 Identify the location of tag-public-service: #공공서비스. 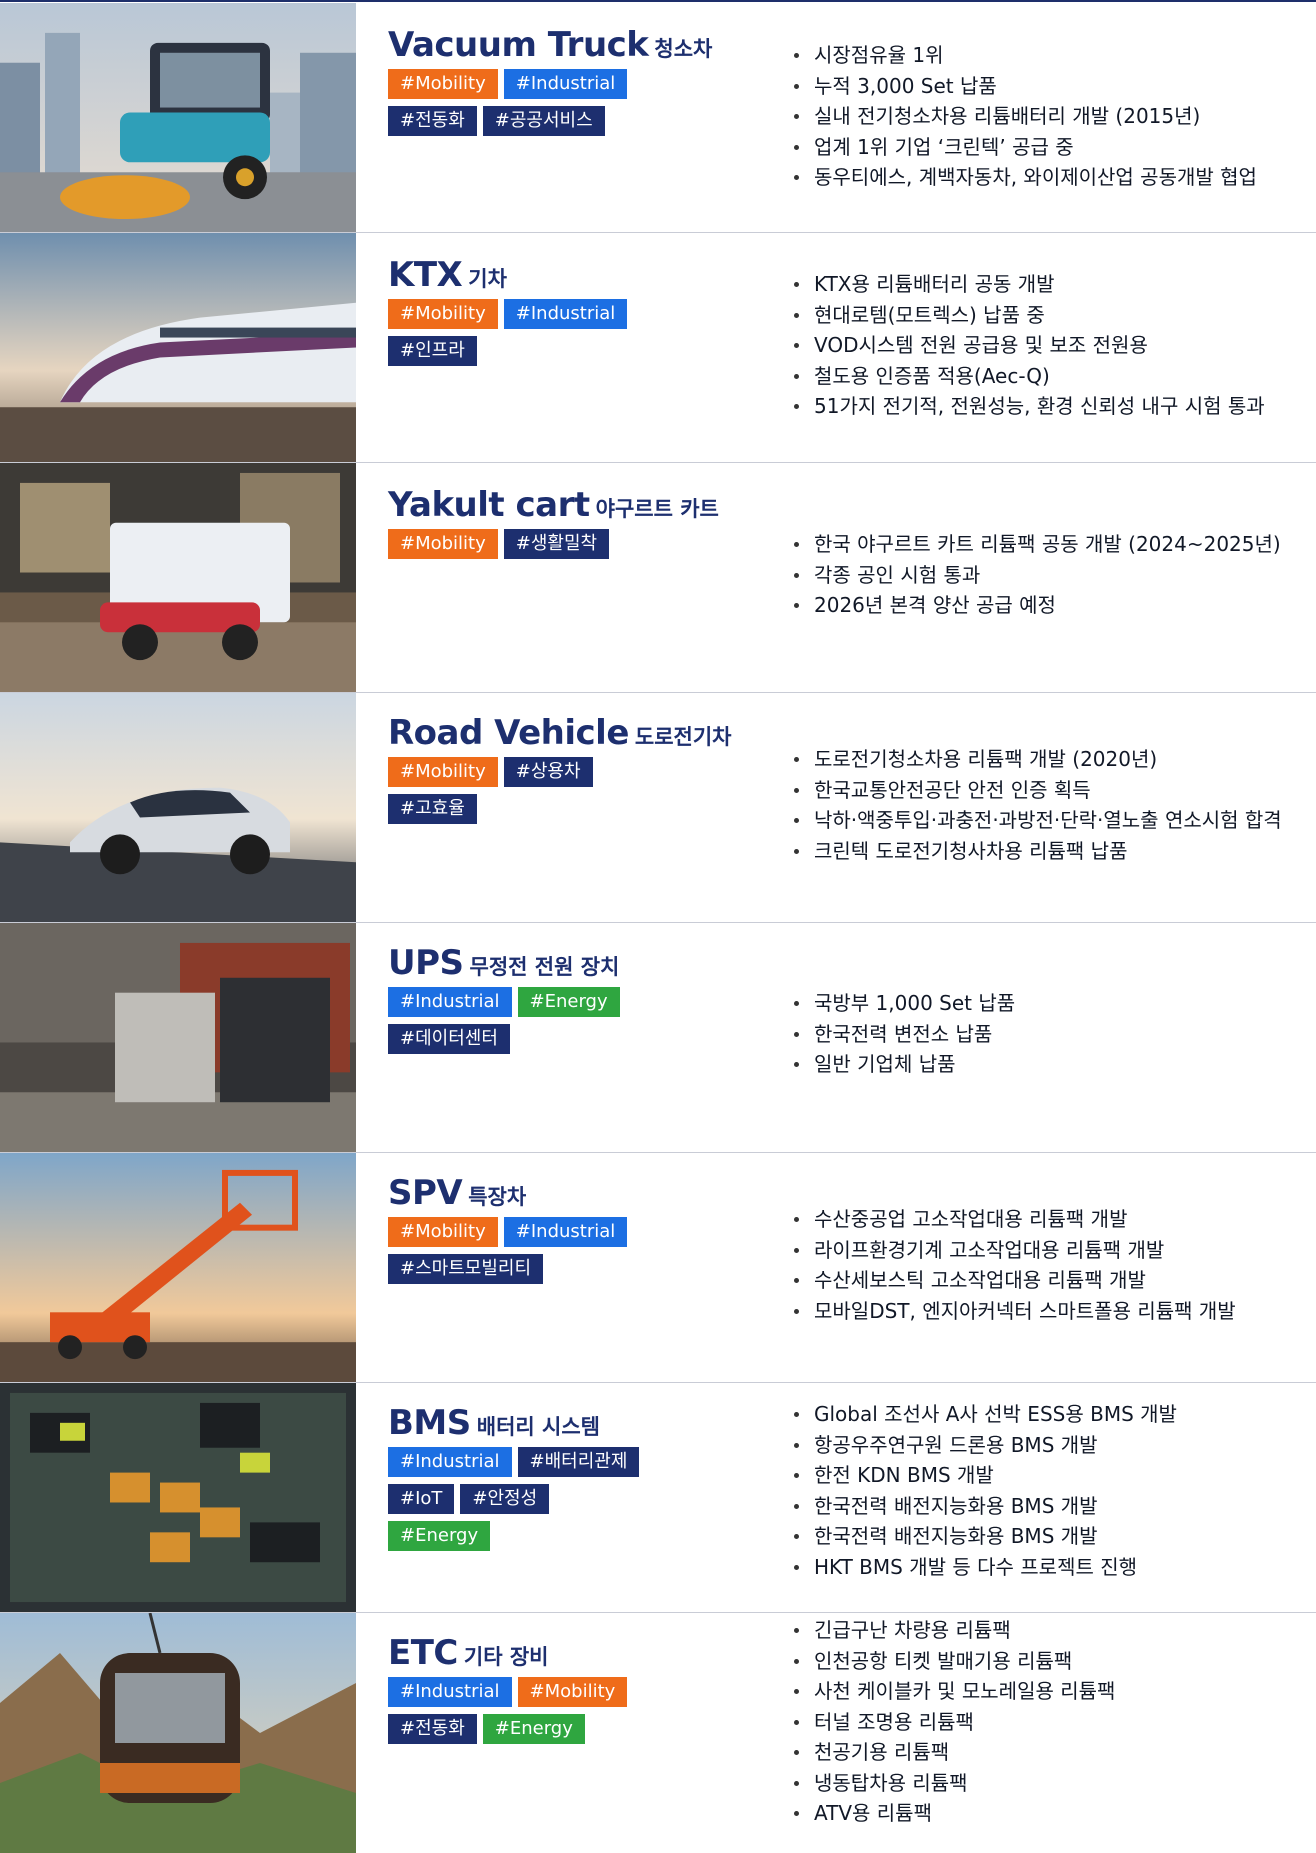
(543, 121).